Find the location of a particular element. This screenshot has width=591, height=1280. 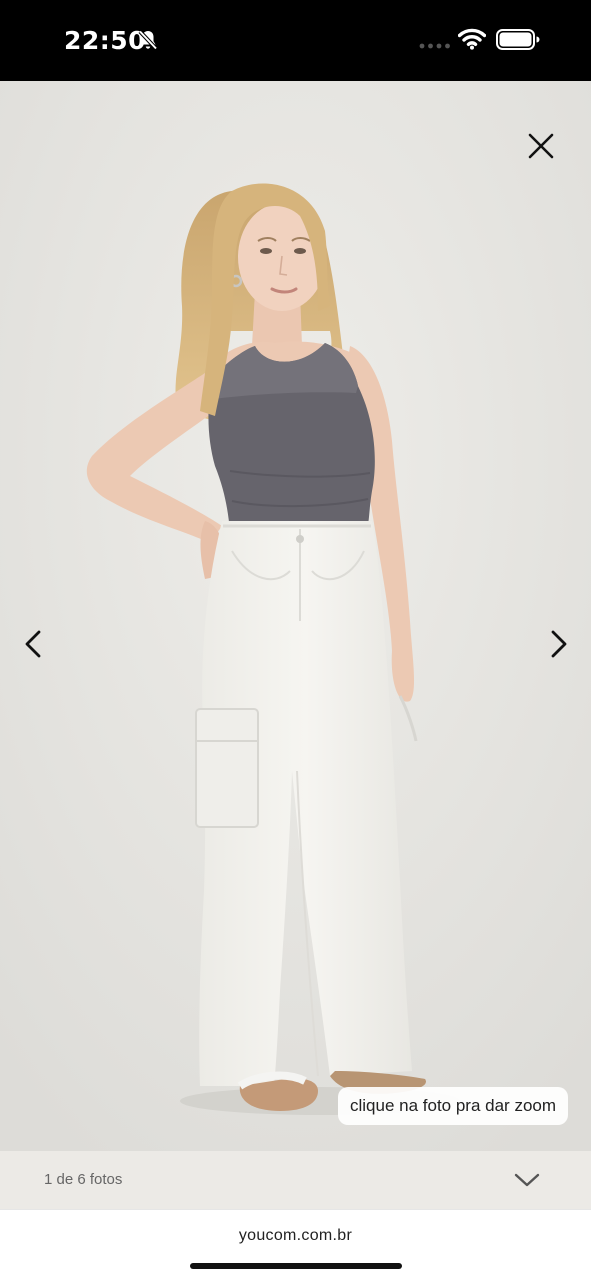

chevron-left-icon is located at coordinates (34, 644).